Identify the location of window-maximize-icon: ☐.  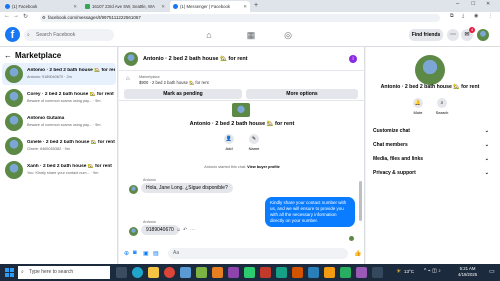
(473, 4).